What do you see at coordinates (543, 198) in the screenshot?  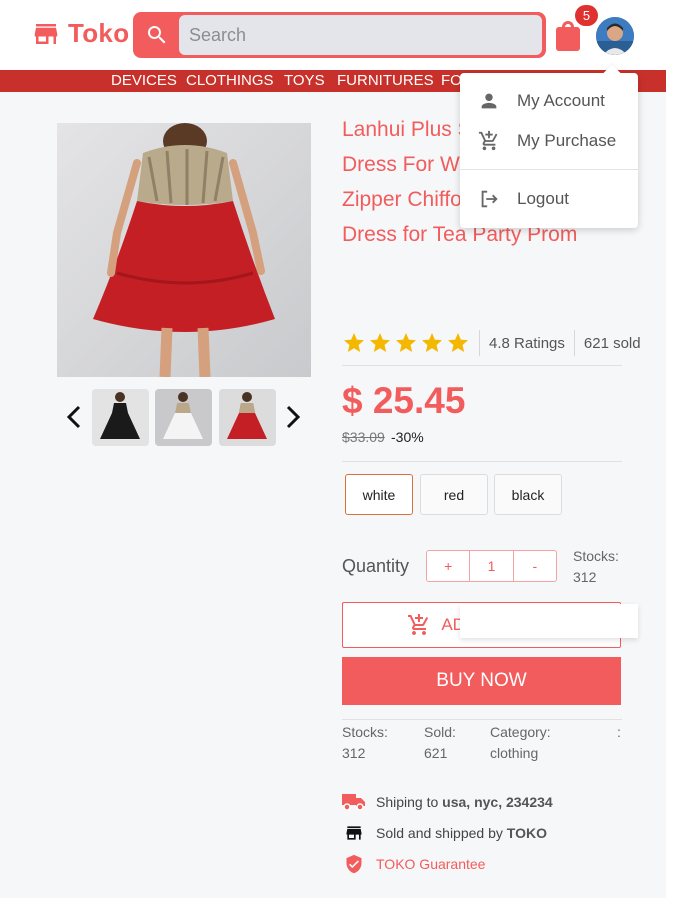 I see `menu-item-label: Logout` at bounding box center [543, 198].